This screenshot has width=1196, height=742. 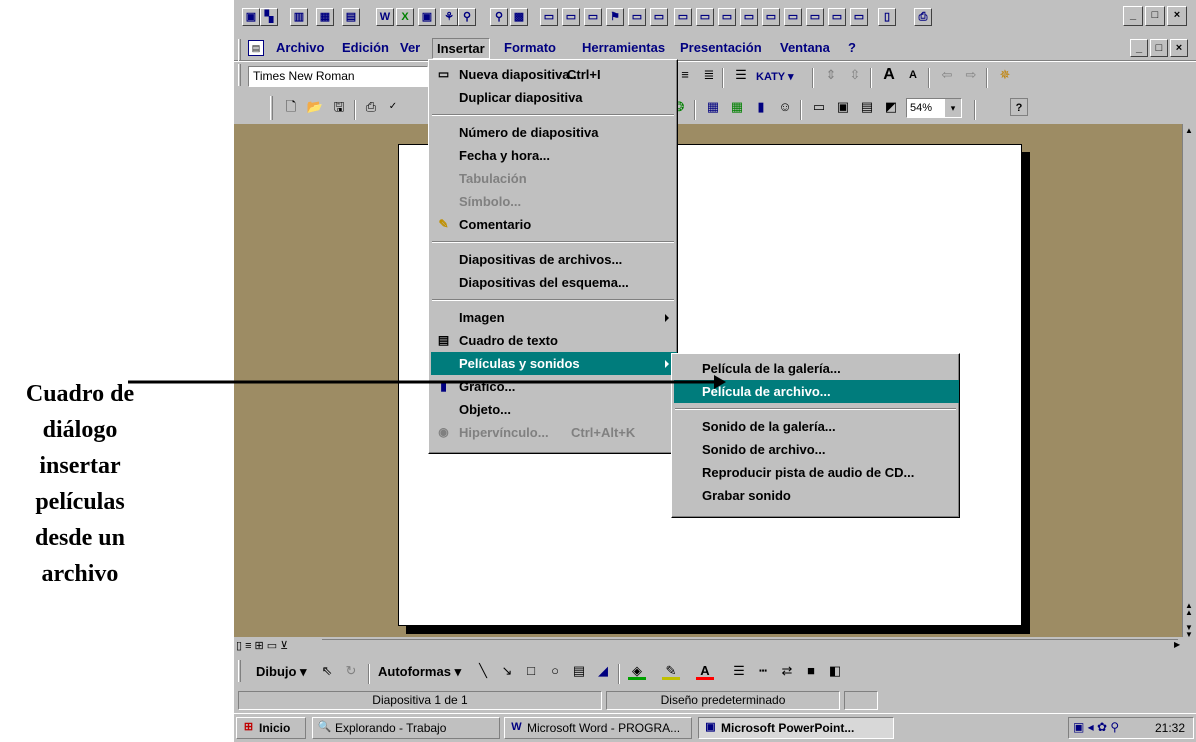 What do you see at coordinates (720, 382) in the screenshot?
I see `annotation-arrow-head` at bounding box center [720, 382].